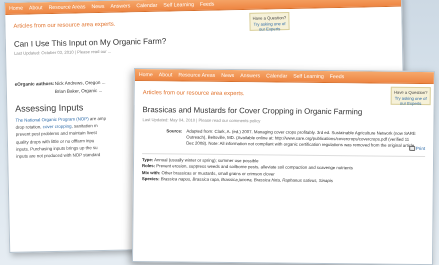 This screenshot has height=265, width=439. What do you see at coordinates (51, 119) in the screenshot?
I see `nop-link: The National Organic Program (NOP)` at bounding box center [51, 119].